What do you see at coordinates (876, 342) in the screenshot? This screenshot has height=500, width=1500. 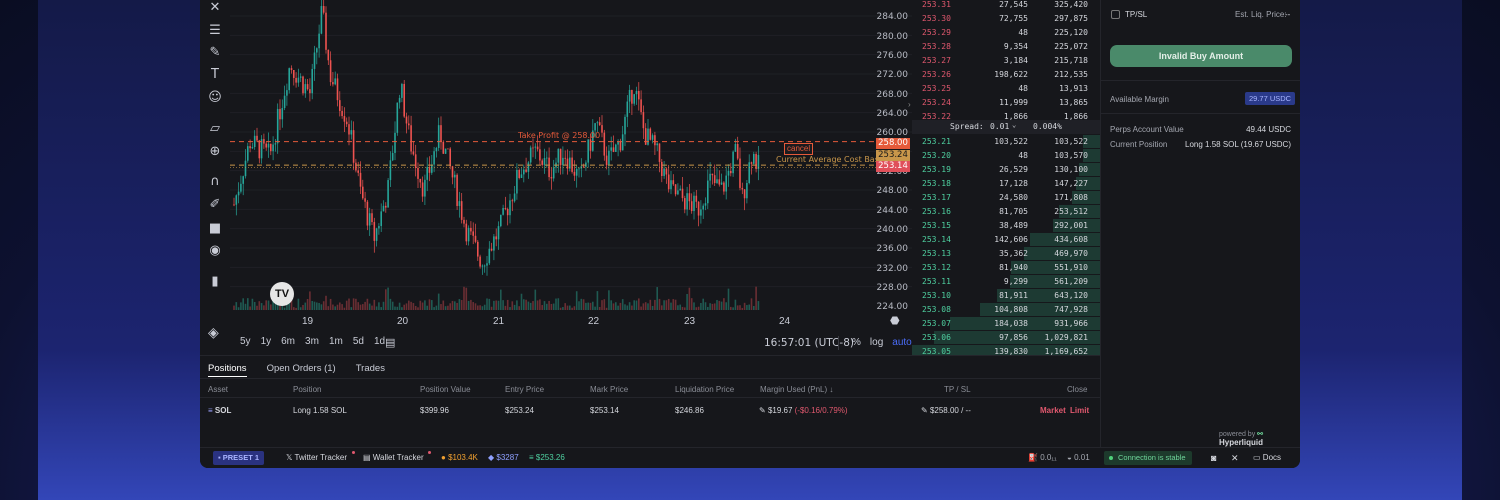 I see `log-toggle: log` at bounding box center [876, 342].